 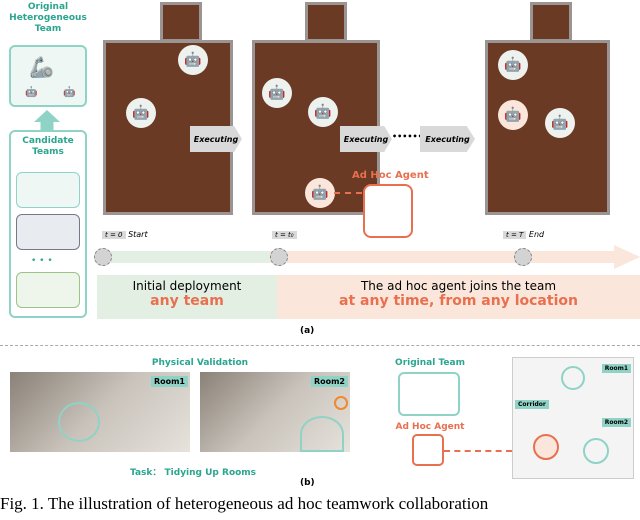 What do you see at coordinates (430, 363) in the screenshot?
I see `original-team-label-b: Original Team` at bounding box center [430, 363].